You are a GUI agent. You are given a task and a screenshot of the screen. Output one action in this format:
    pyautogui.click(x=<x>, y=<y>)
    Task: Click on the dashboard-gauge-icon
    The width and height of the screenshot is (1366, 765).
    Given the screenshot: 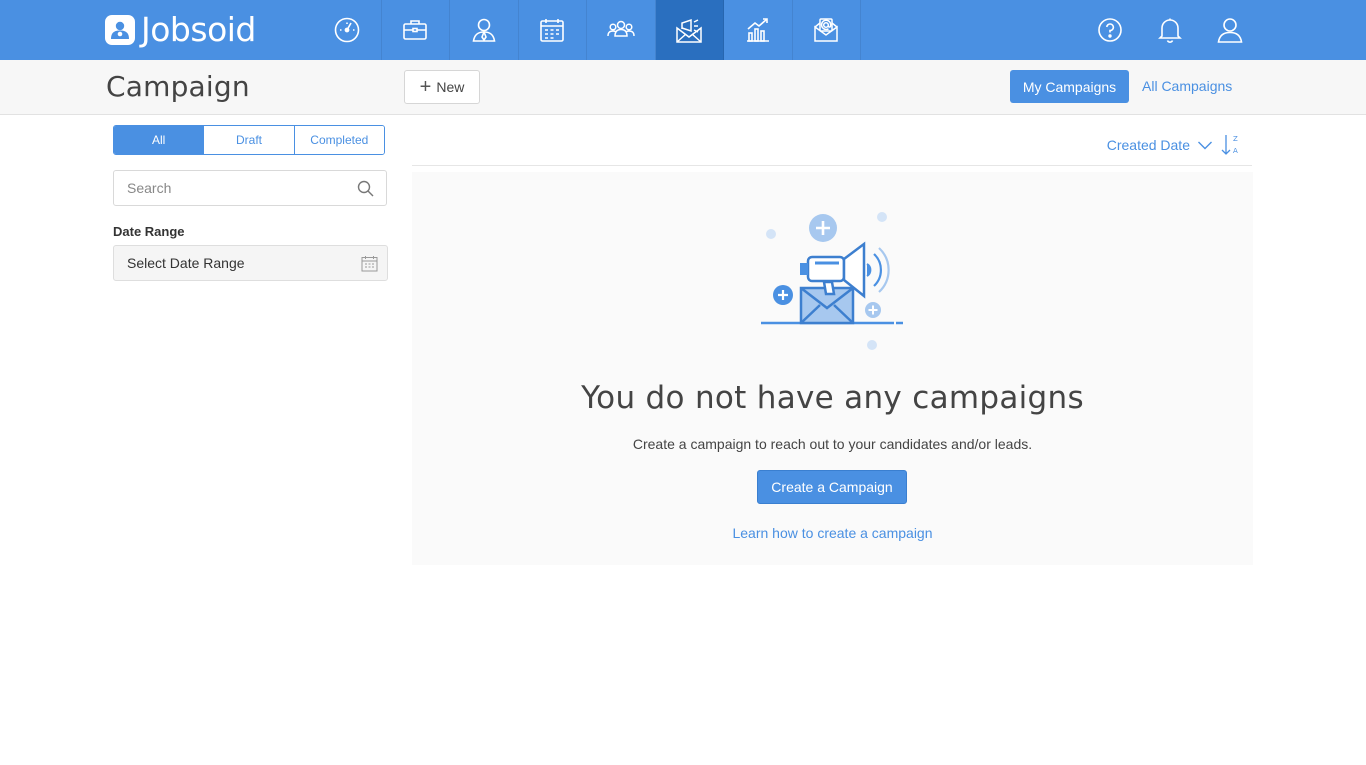 What is the action you would take?
    pyautogui.click(x=347, y=30)
    